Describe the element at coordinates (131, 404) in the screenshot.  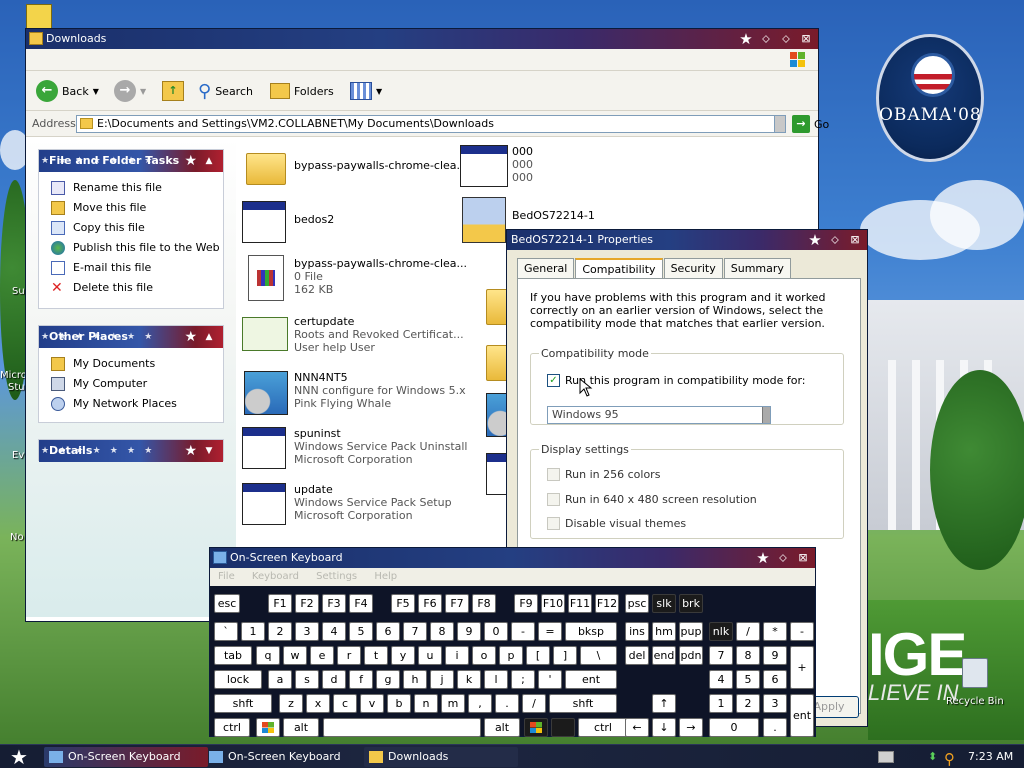
I see `place-my-network: My Network Places` at that location.